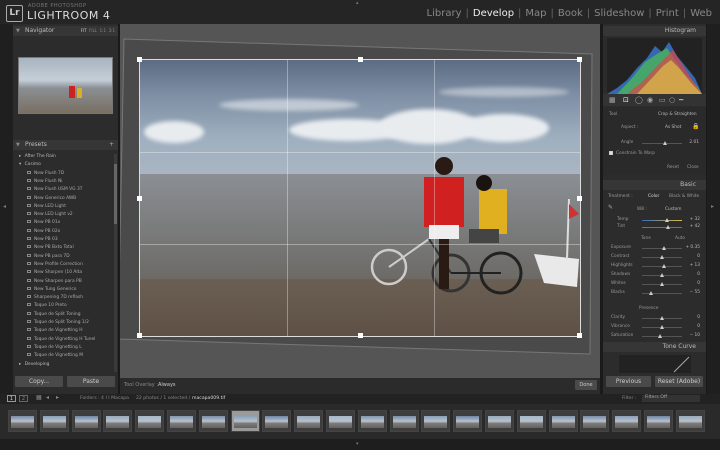  What do you see at coordinates (693, 167) in the screenshot?
I see `crop-close-button: Close` at bounding box center [693, 167].